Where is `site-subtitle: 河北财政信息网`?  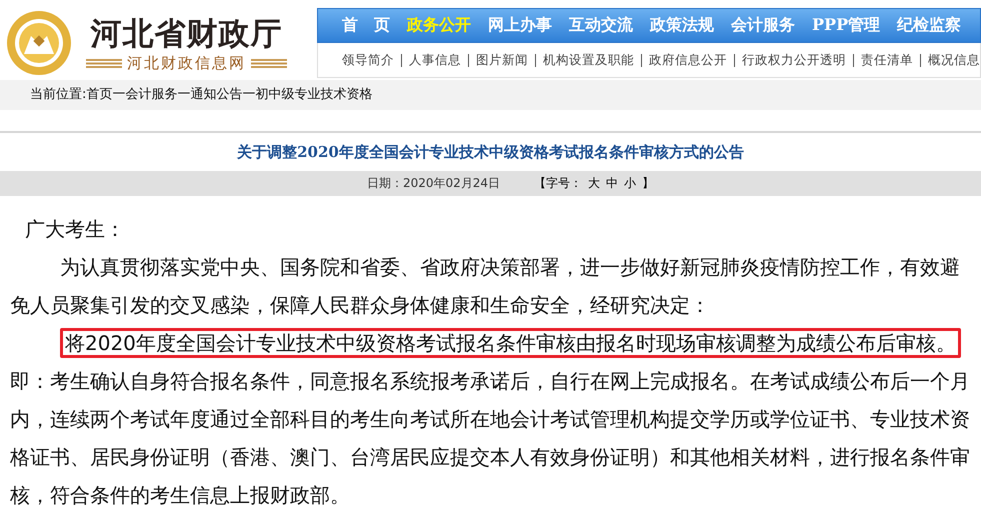
site-subtitle: 河北财政信息网 is located at coordinates (186, 63).